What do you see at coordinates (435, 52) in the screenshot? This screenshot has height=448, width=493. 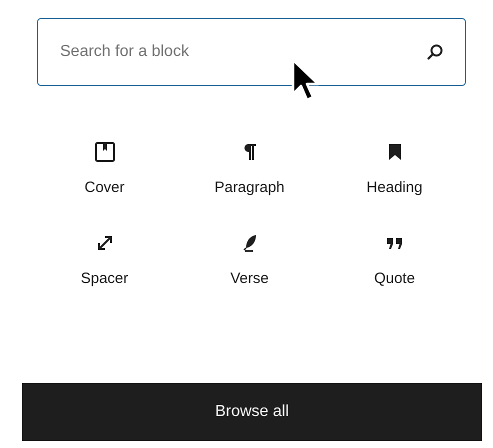 I see `search-icon` at bounding box center [435, 52].